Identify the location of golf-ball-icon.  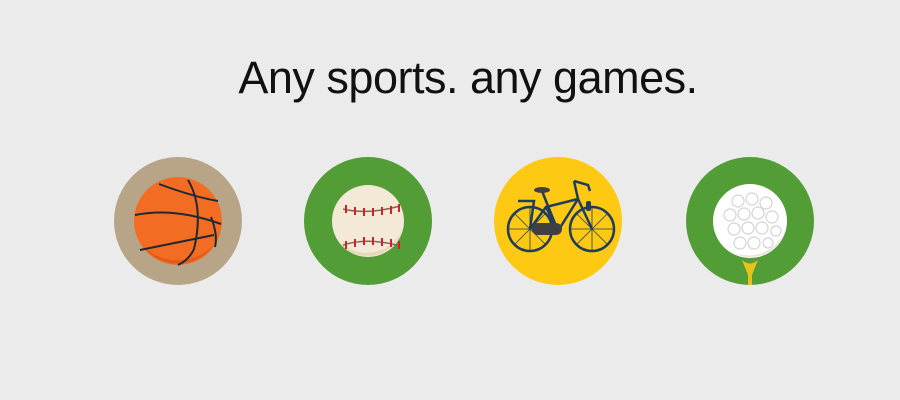
(750, 221).